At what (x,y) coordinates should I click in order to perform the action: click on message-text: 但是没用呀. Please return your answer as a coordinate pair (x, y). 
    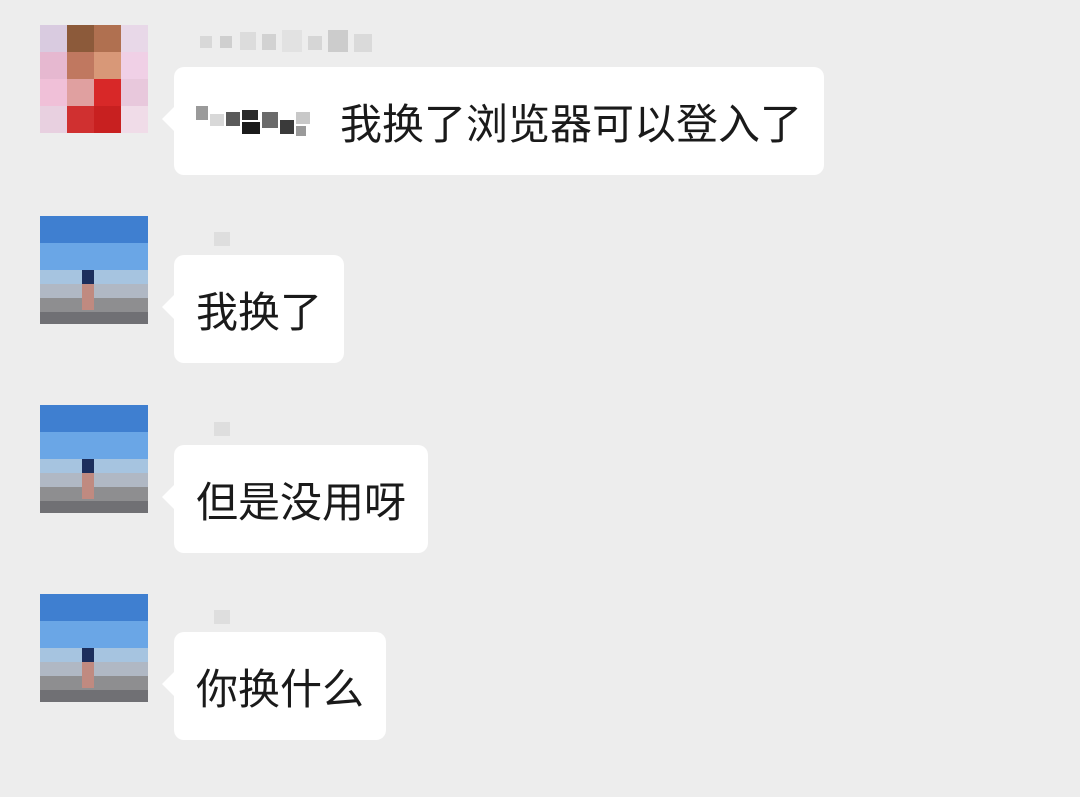
    Looking at the image, I should click on (301, 502).